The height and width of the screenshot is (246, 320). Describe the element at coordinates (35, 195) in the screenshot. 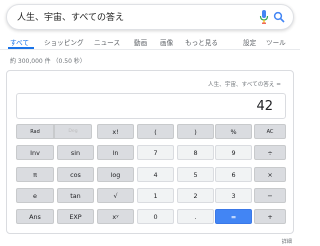

I see `e-button: e` at that location.